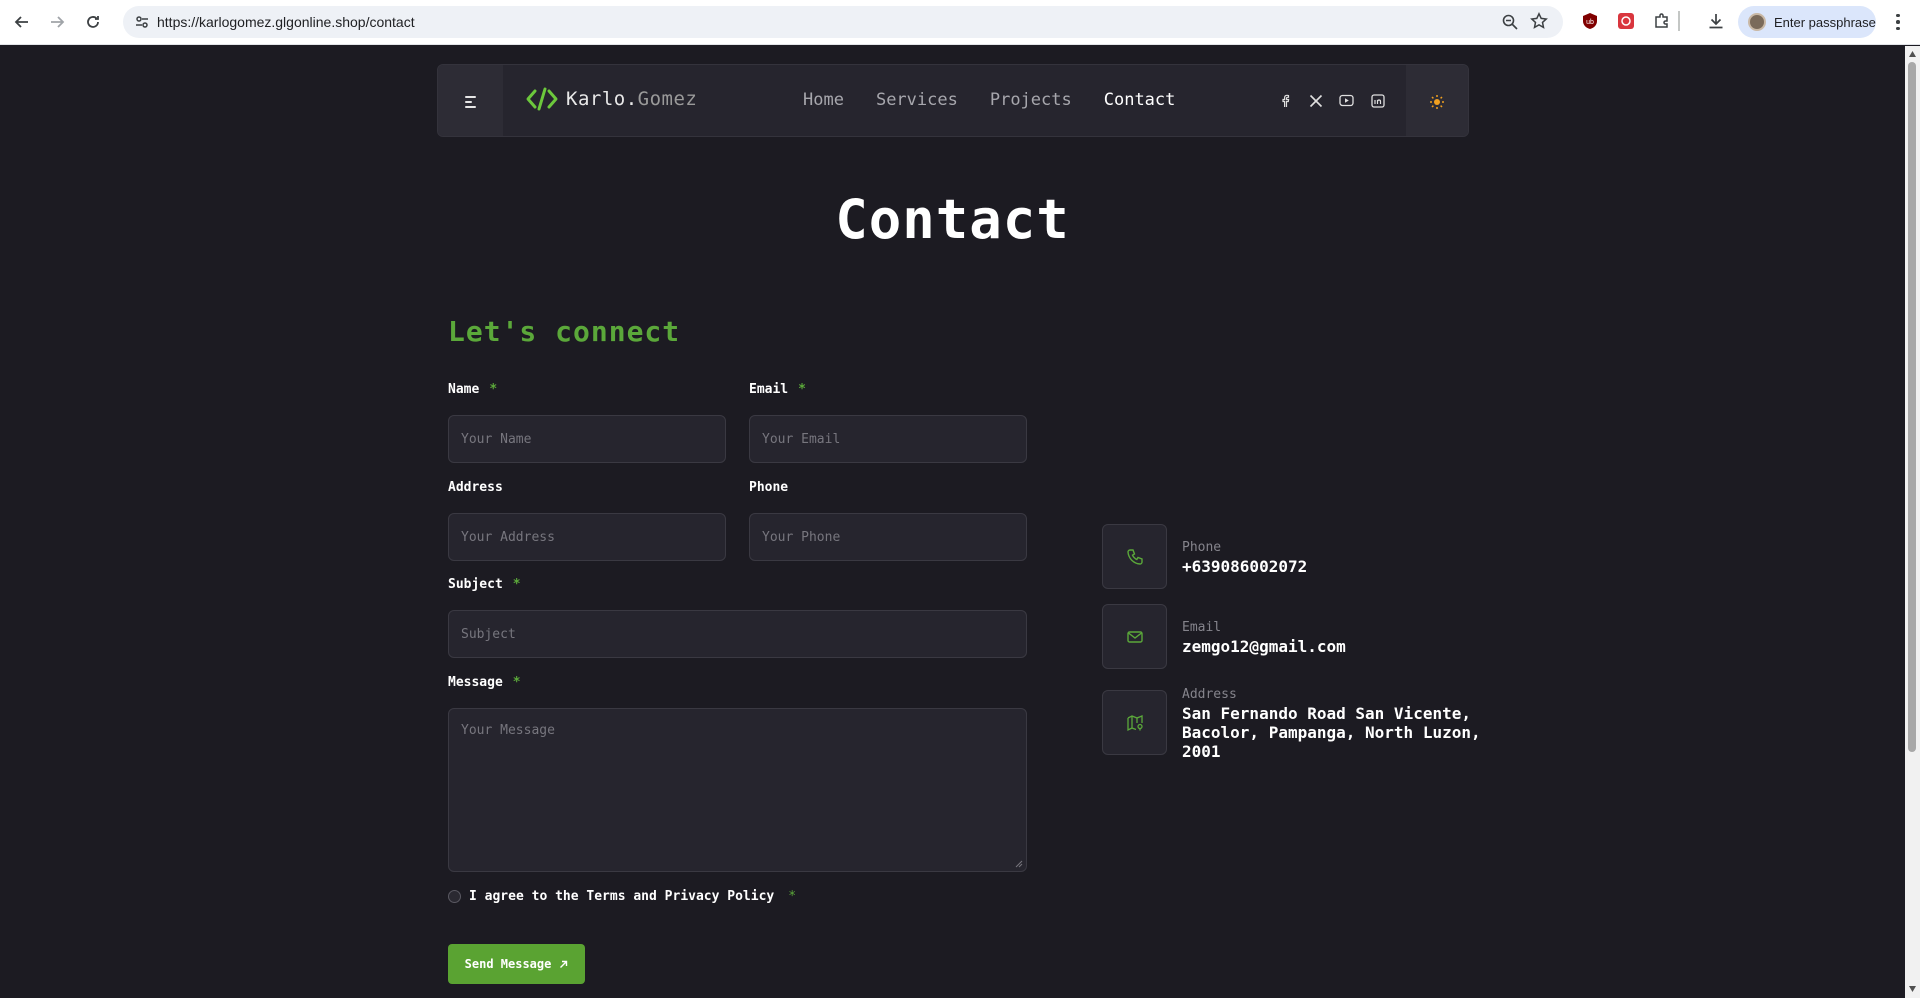  What do you see at coordinates (1898, 22) in the screenshot?
I see `browser-menu-icon` at bounding box center [1898, 22].